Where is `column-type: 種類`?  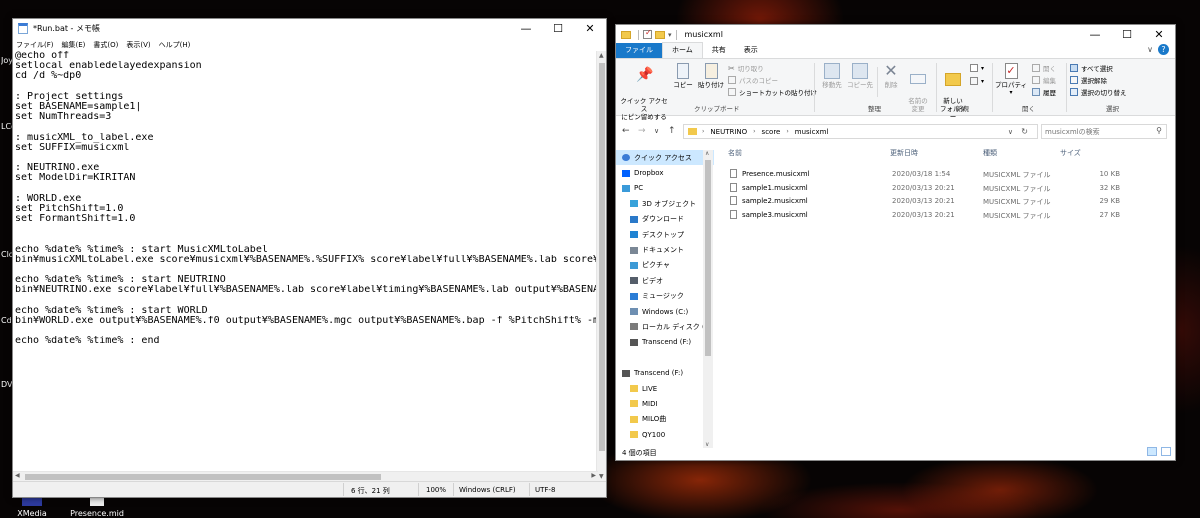
column-type: 種類 is located at coordinates (990, 153).